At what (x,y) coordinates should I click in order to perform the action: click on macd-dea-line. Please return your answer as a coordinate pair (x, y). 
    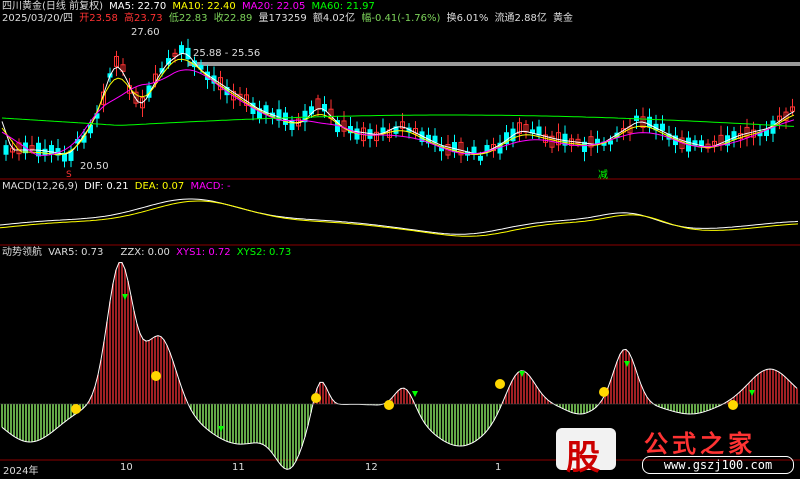
    Looking at the image, I should click on (399, 218).